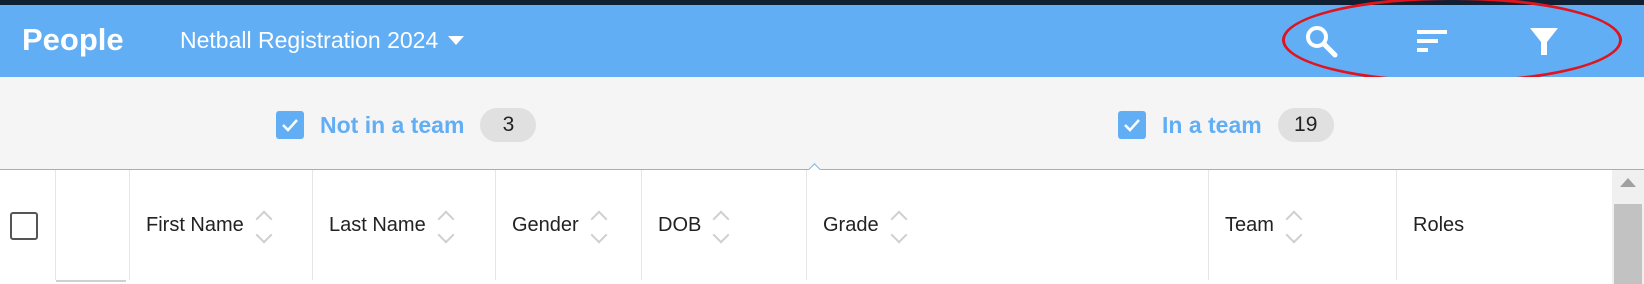  I want to click on column-label: First Name, so click(195, 224).